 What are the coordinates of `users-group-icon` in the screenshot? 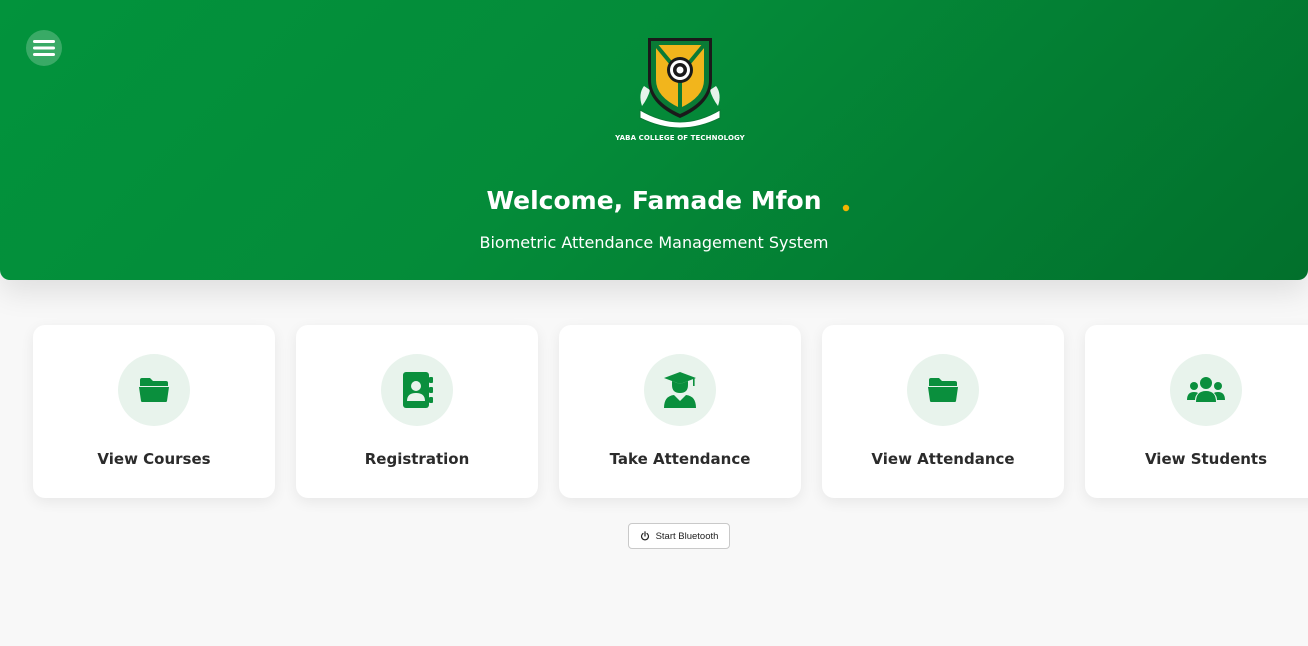 It's located at (1206, 389).